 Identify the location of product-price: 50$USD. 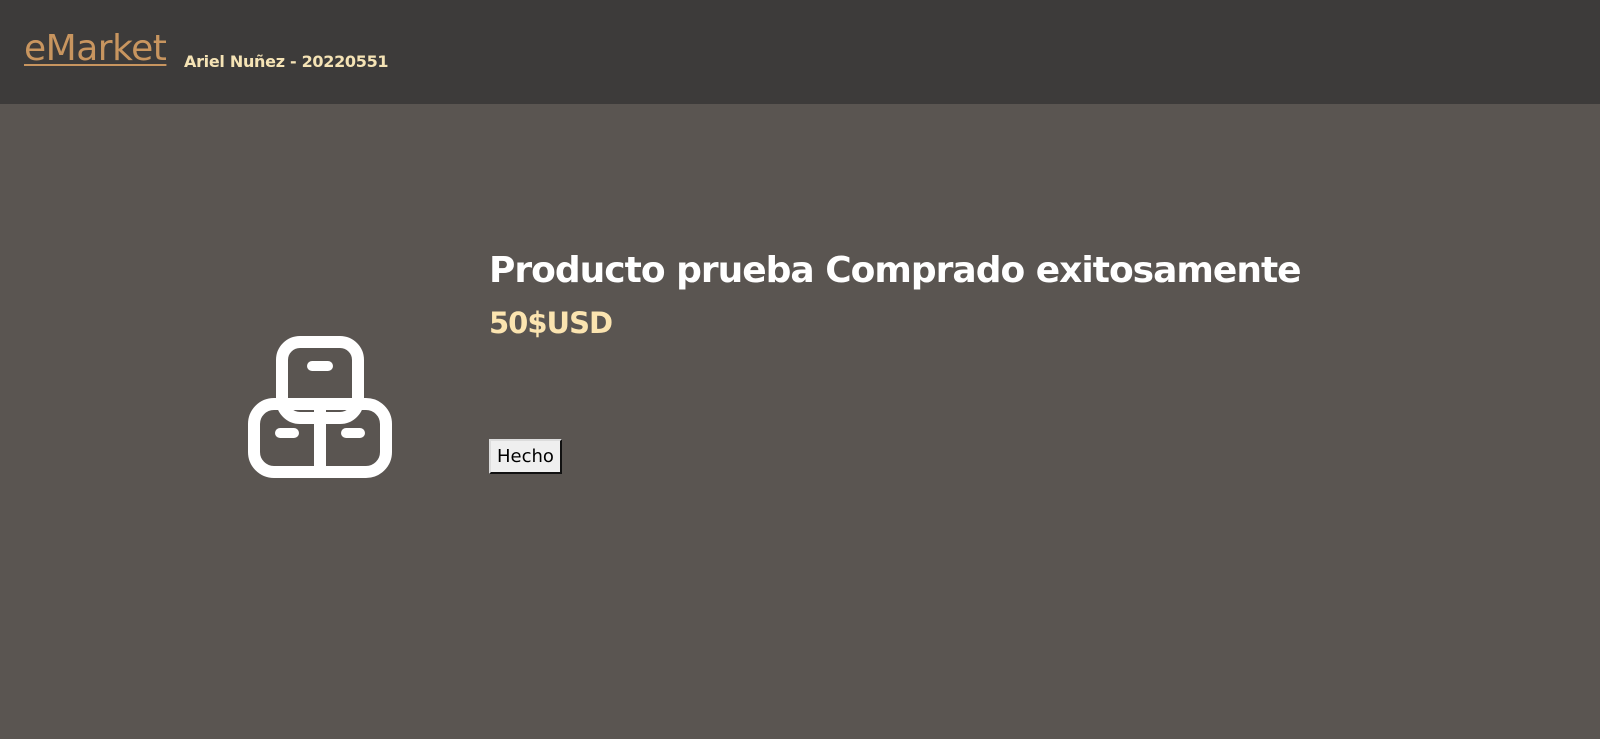
(551, 323).